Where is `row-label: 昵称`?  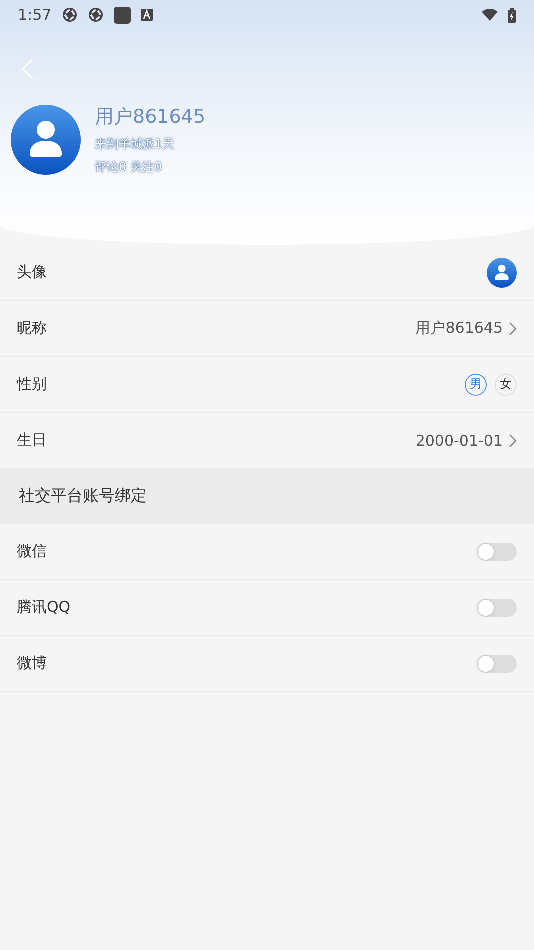 row-label: 昵称 is located at coordinates (32, 328).